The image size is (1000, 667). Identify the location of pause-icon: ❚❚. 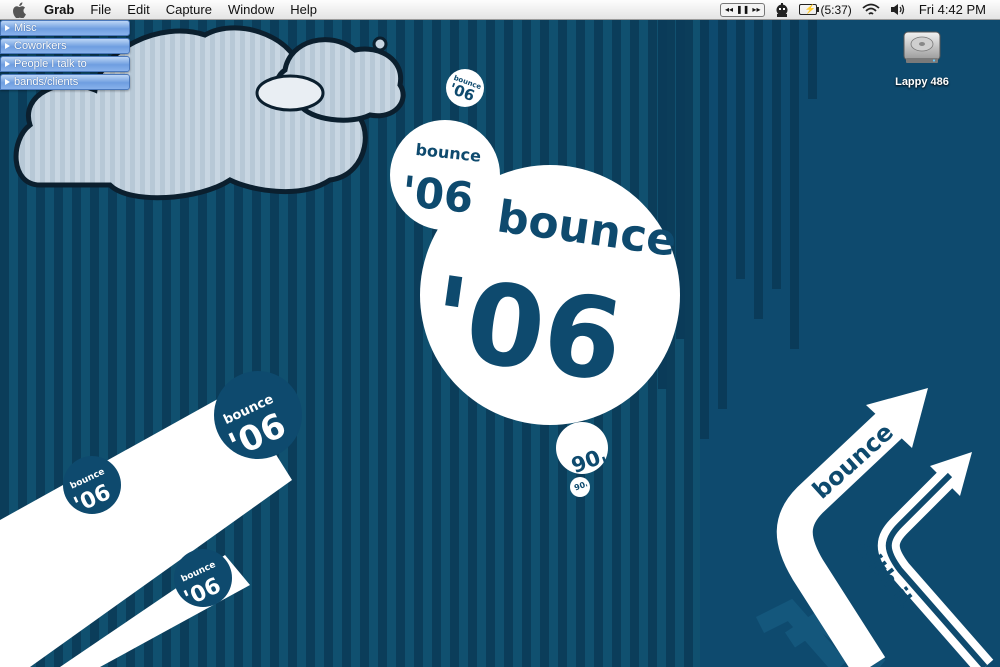
(742, 9).